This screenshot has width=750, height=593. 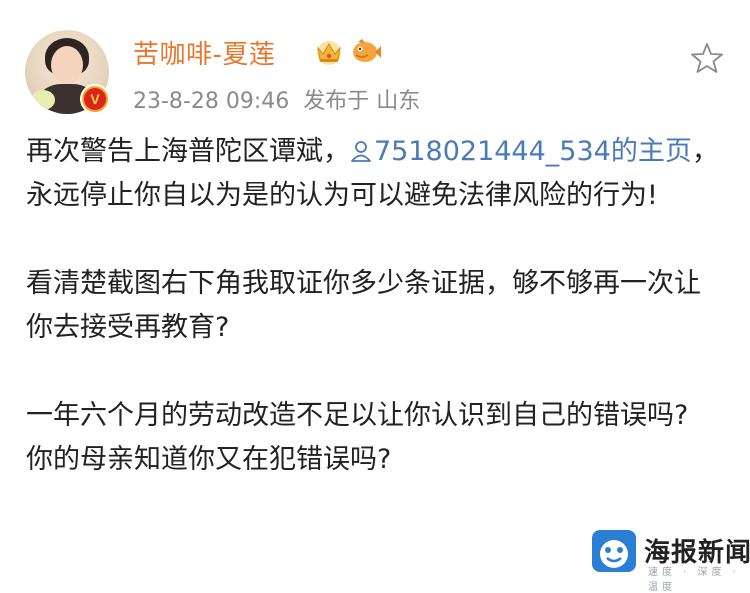 I want to click on timestamp: 23-8-28 09:46, so click(x=211, y=101).